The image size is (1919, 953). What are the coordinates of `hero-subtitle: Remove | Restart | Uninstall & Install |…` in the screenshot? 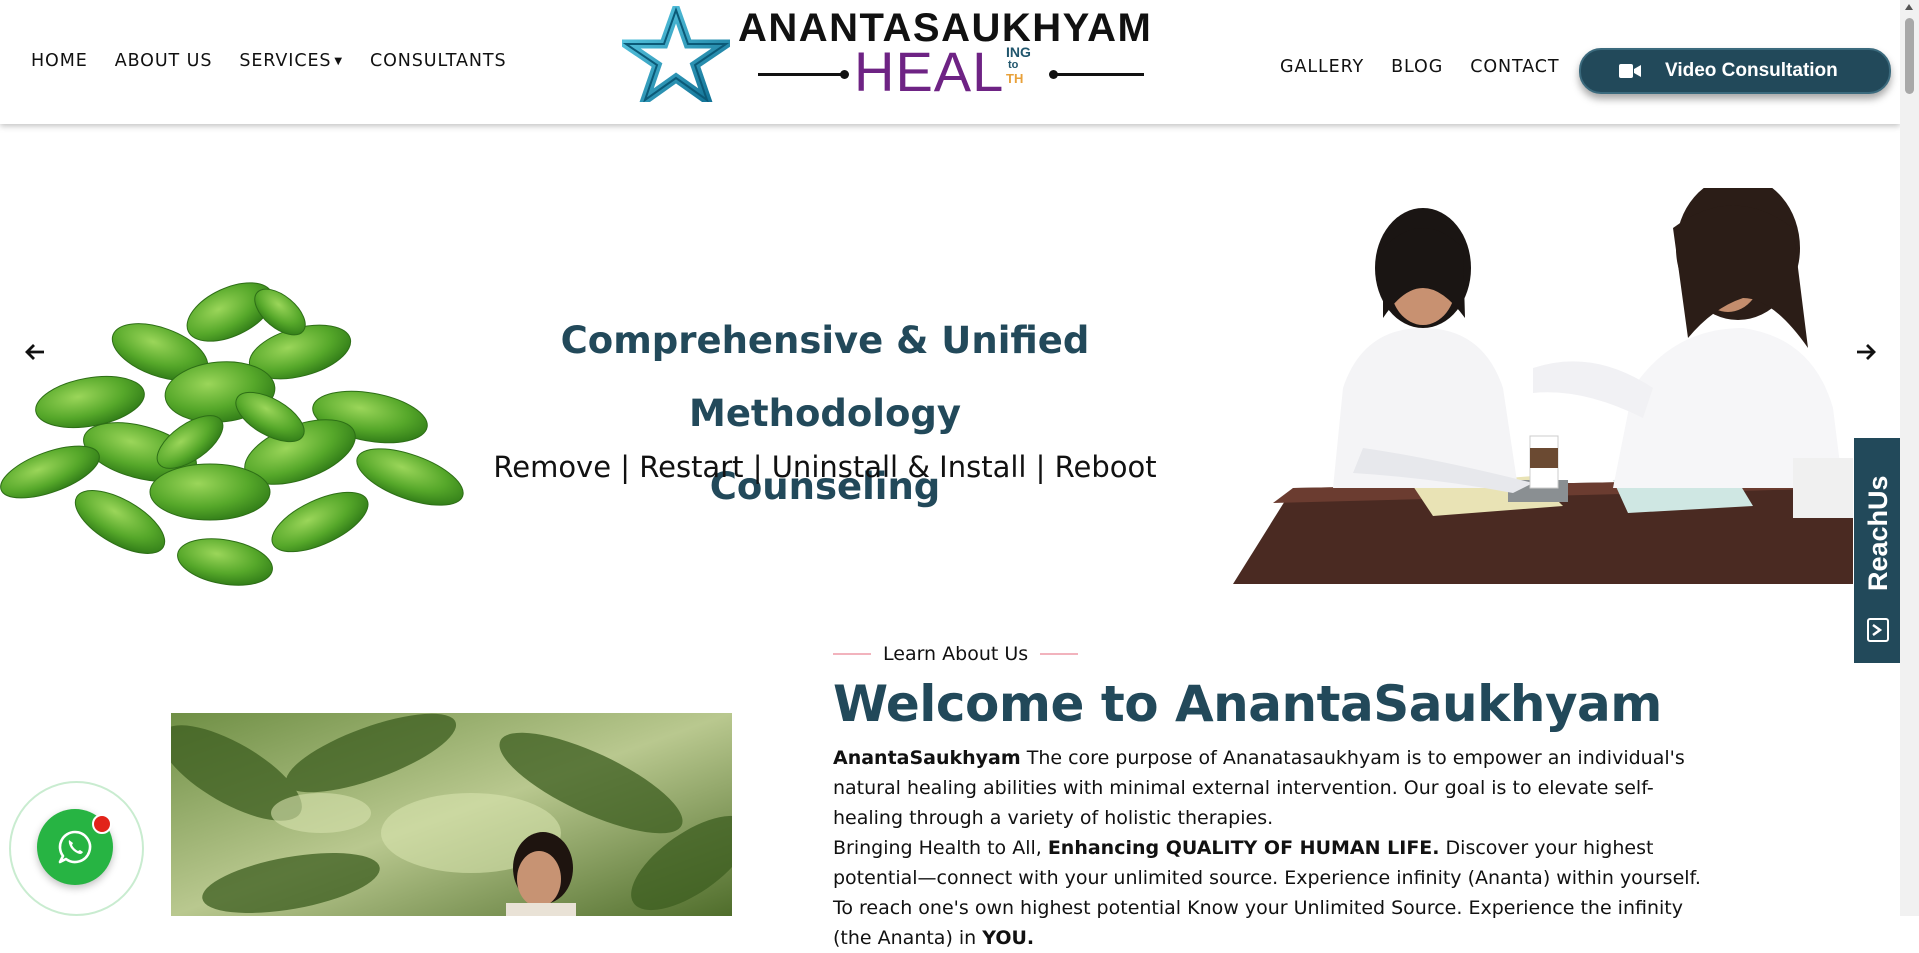 It's located at (825, 467).